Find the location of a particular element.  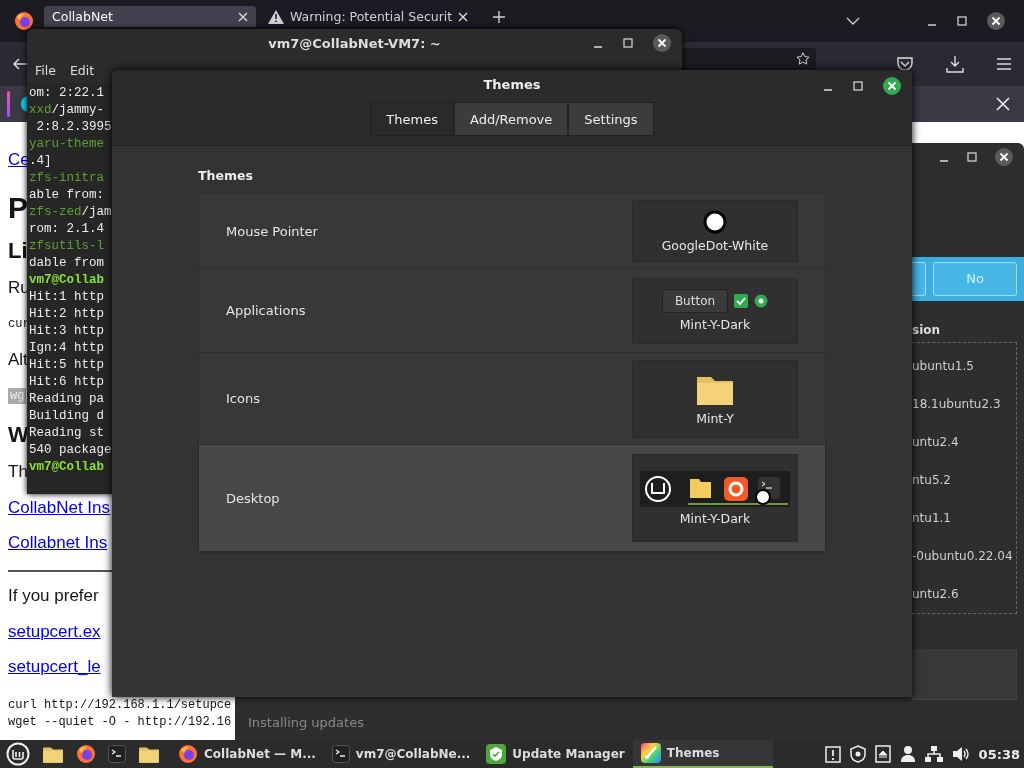

page-link: setupcert.ex is located at coordinates (54, 632).